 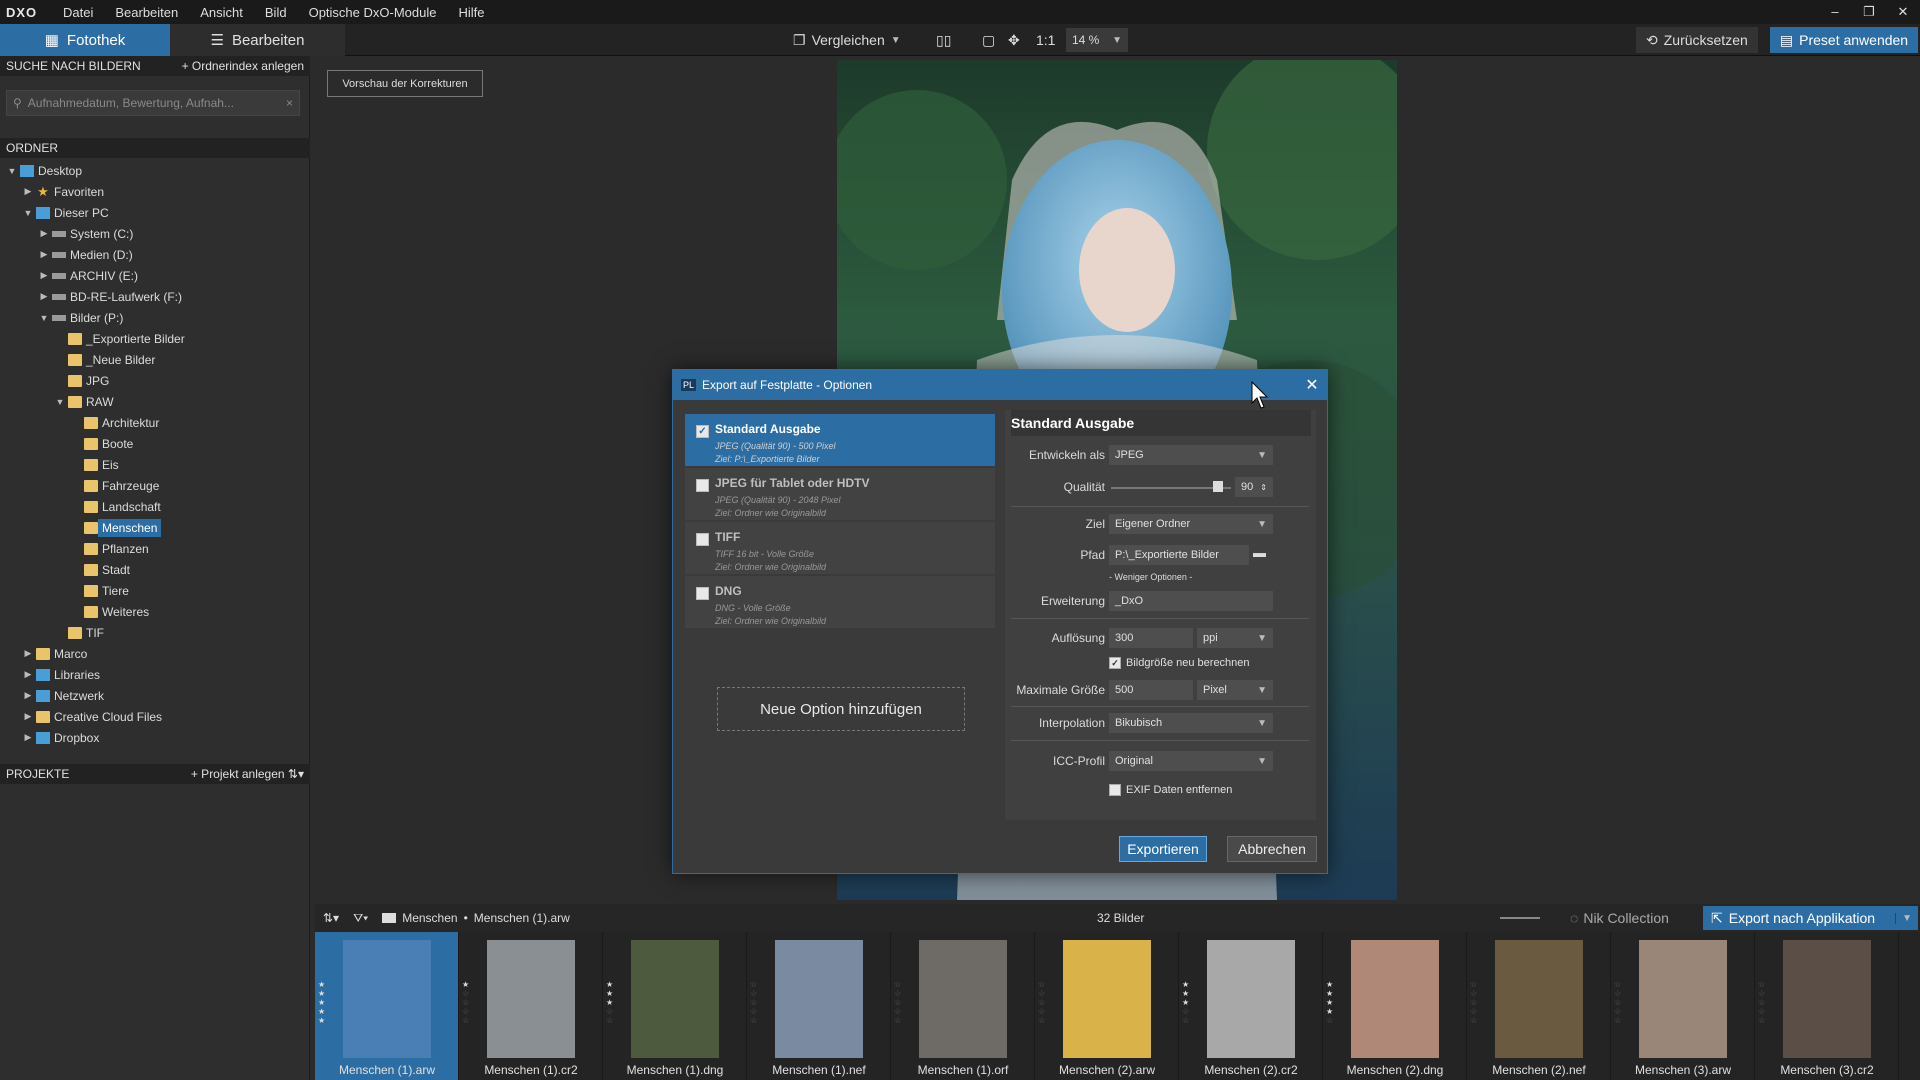 I want to click on filmstrip-thumbnail: ☆ ☆ ☆ ☆ ☆ Menschen (3).arw, so click(x=1683, y=1006).